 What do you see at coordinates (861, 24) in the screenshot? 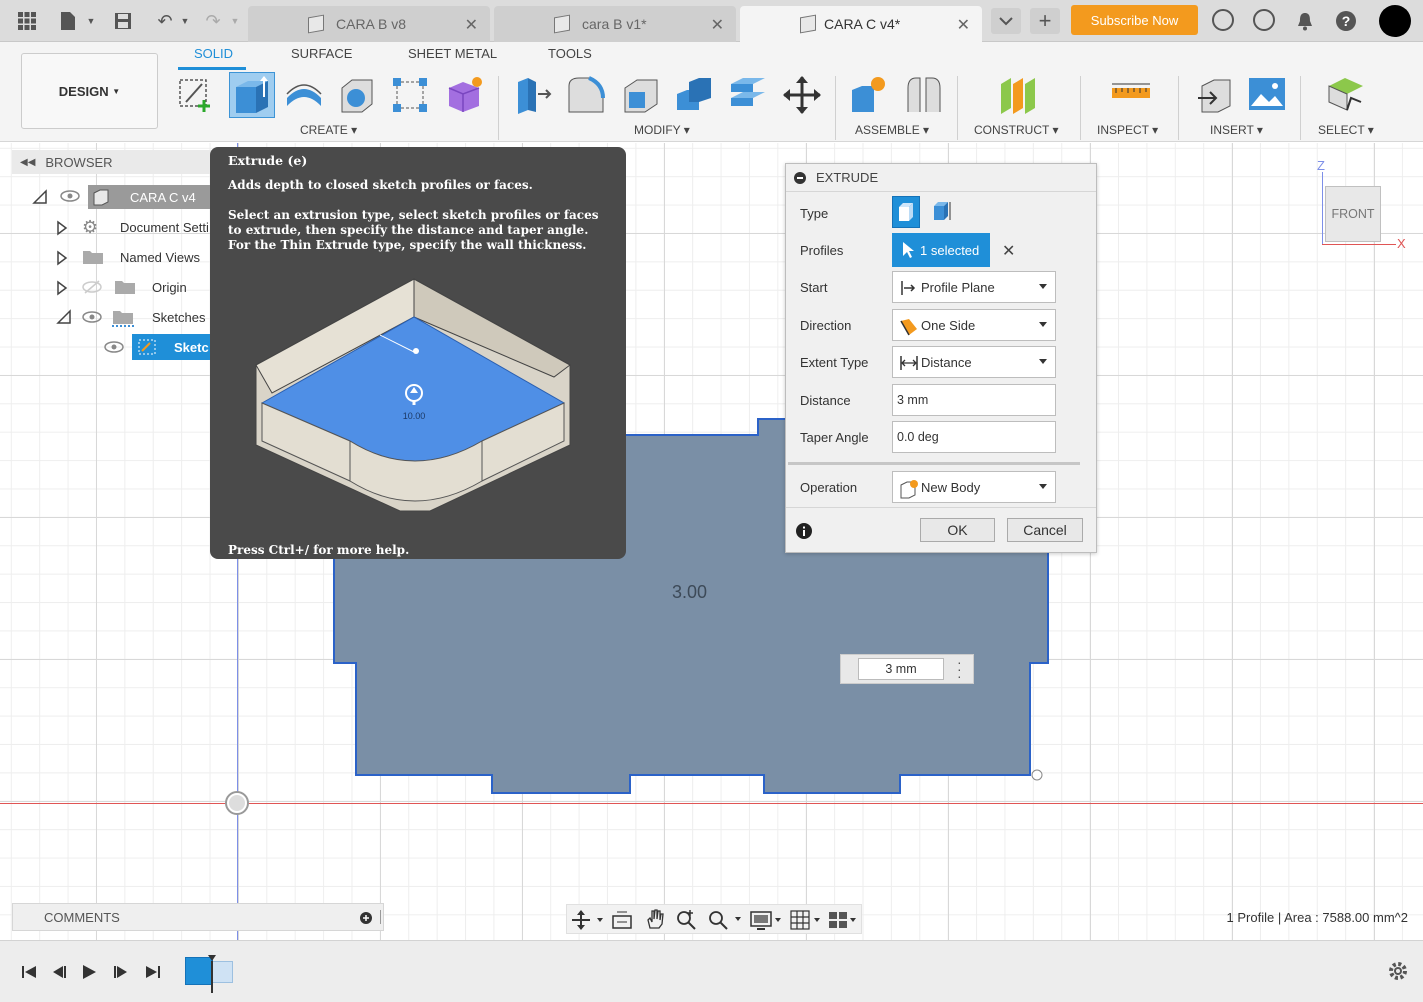
I see `document-tab-cara-c-v4: CARA C v4* ✕` at bounding box center [861, 24].